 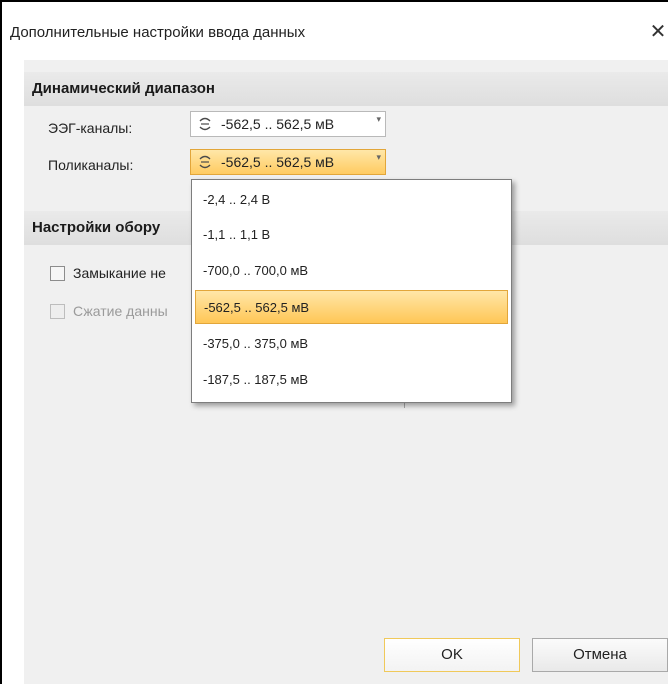 I want to click on short-circuit-label: Замыкание не, so click(x=119, y=273).